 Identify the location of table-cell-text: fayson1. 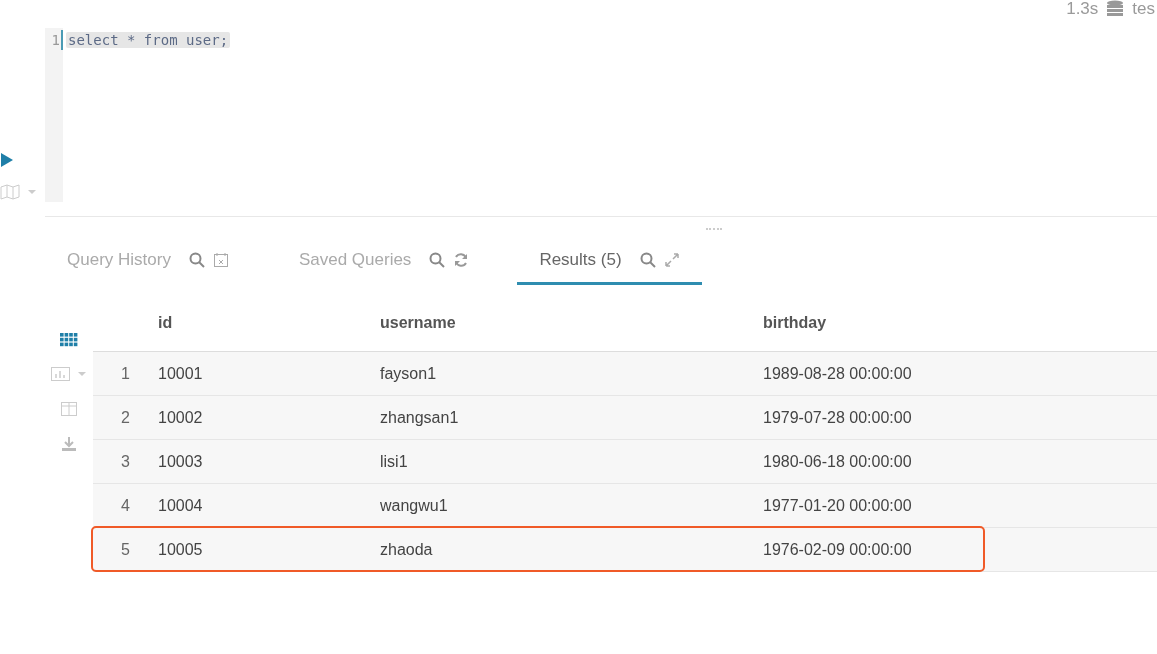
(409, 373).